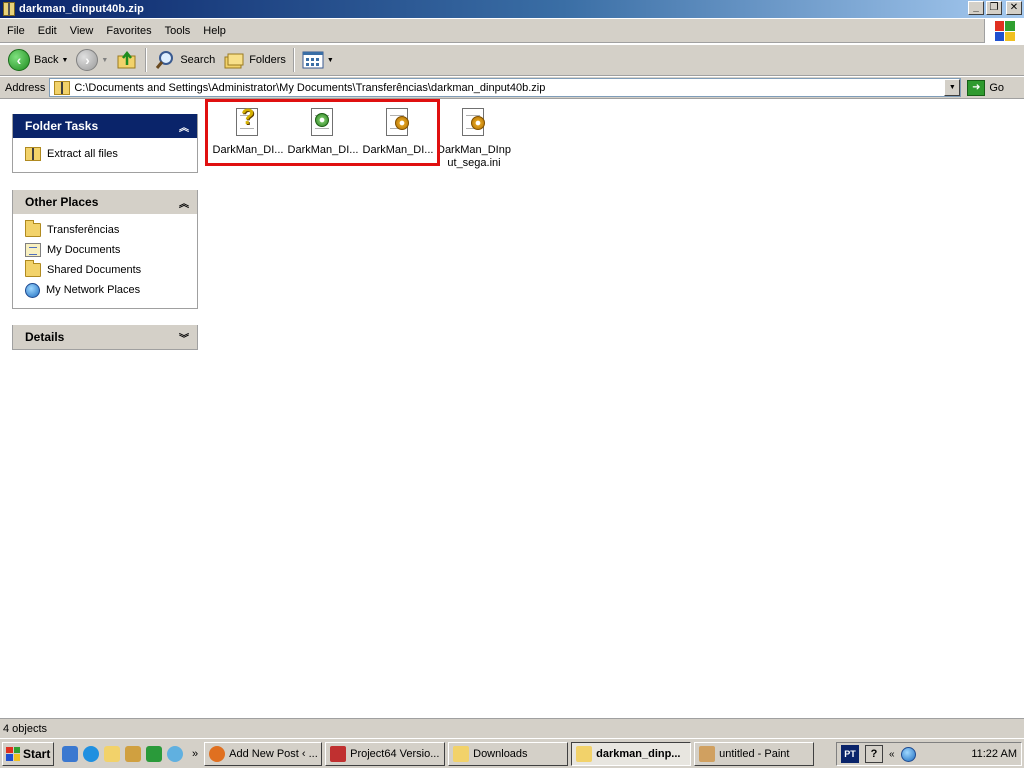 Image resolution: width=1024 pixels, height=768 pixels. What do you see at coordinates (37, 753) in the screenshot?
I see `start-label: Start` at bounding box center [37, 753].